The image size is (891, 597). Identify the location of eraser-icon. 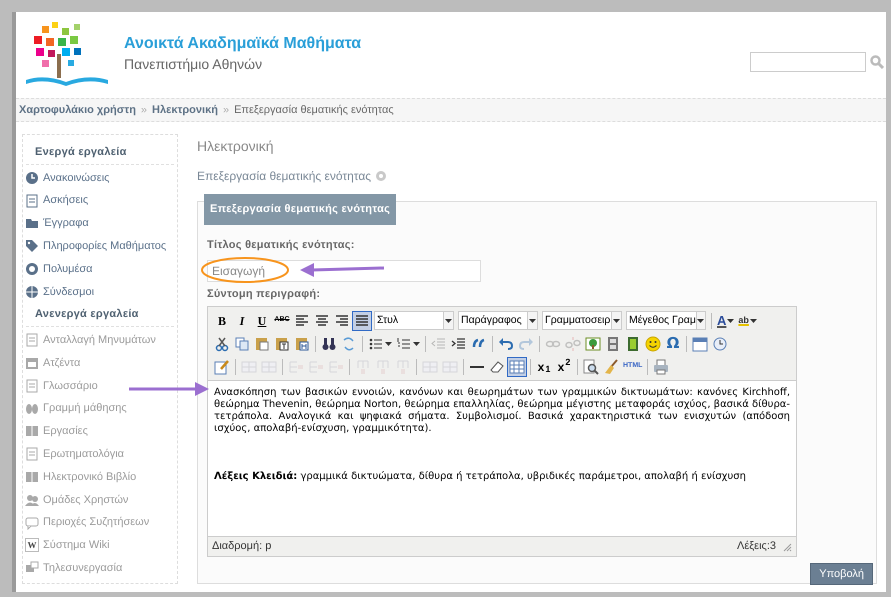
(497, 366).